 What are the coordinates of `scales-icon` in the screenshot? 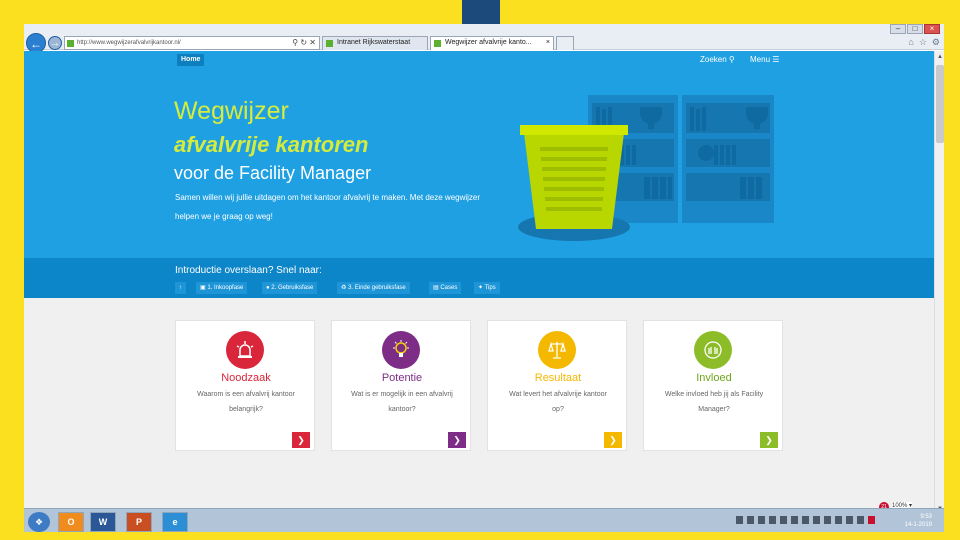 It's located at (557, 350).